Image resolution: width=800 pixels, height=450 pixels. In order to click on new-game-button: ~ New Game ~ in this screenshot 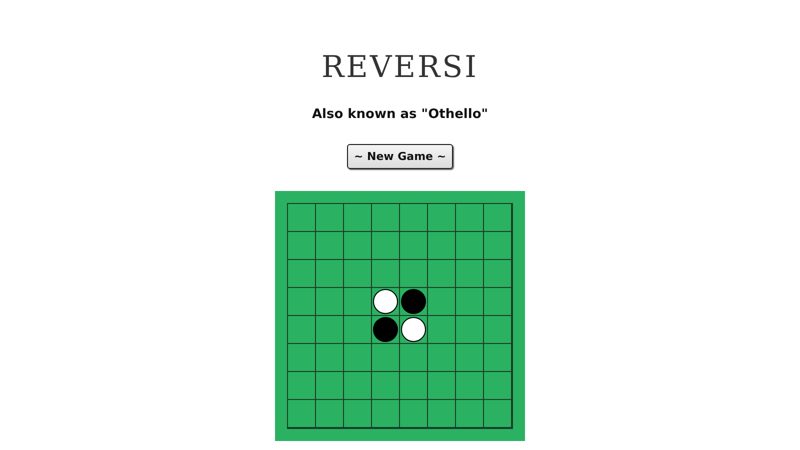, I will do `click(400, 156)`.